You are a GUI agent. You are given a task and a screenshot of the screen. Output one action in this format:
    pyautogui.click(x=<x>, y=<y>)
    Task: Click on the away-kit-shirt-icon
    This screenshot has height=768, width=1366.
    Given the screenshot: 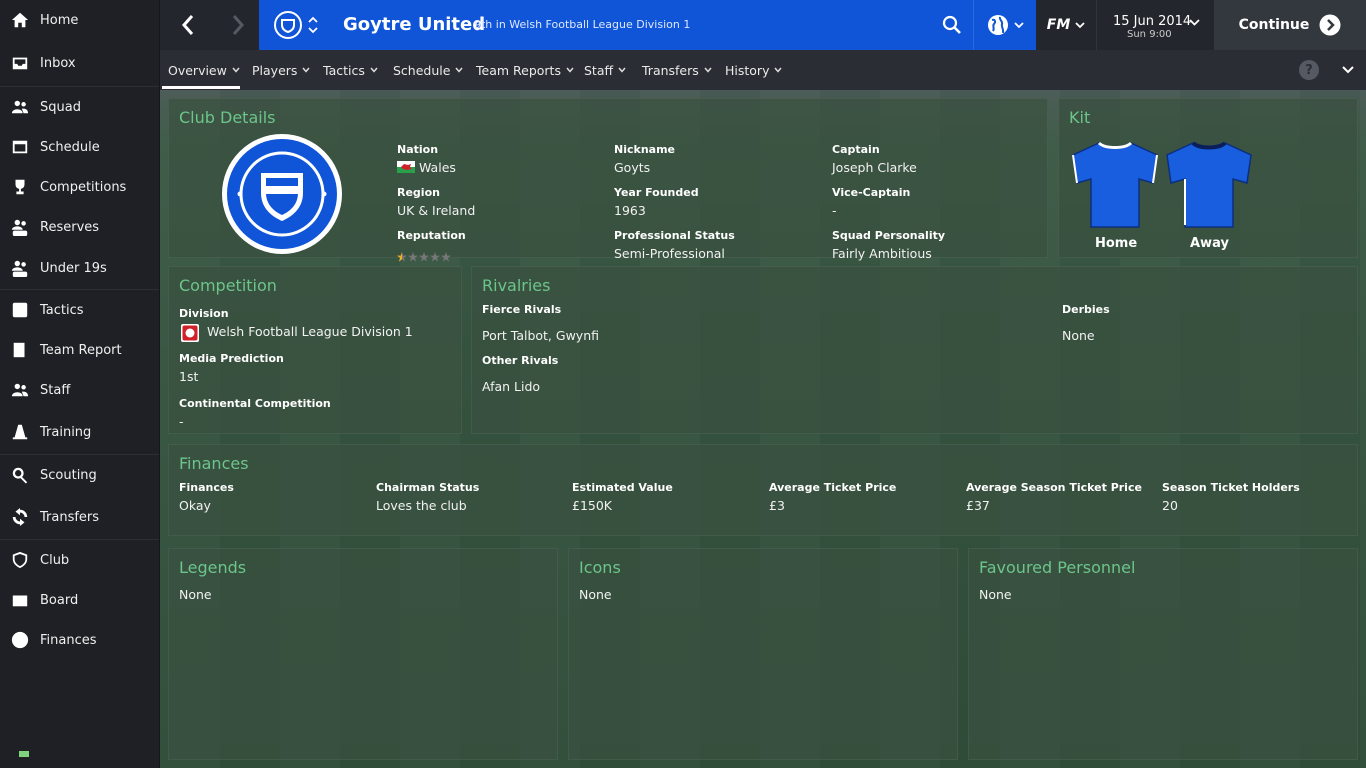 What is the action you would take?
    pyautogui.click(x=1209, y=185)
    